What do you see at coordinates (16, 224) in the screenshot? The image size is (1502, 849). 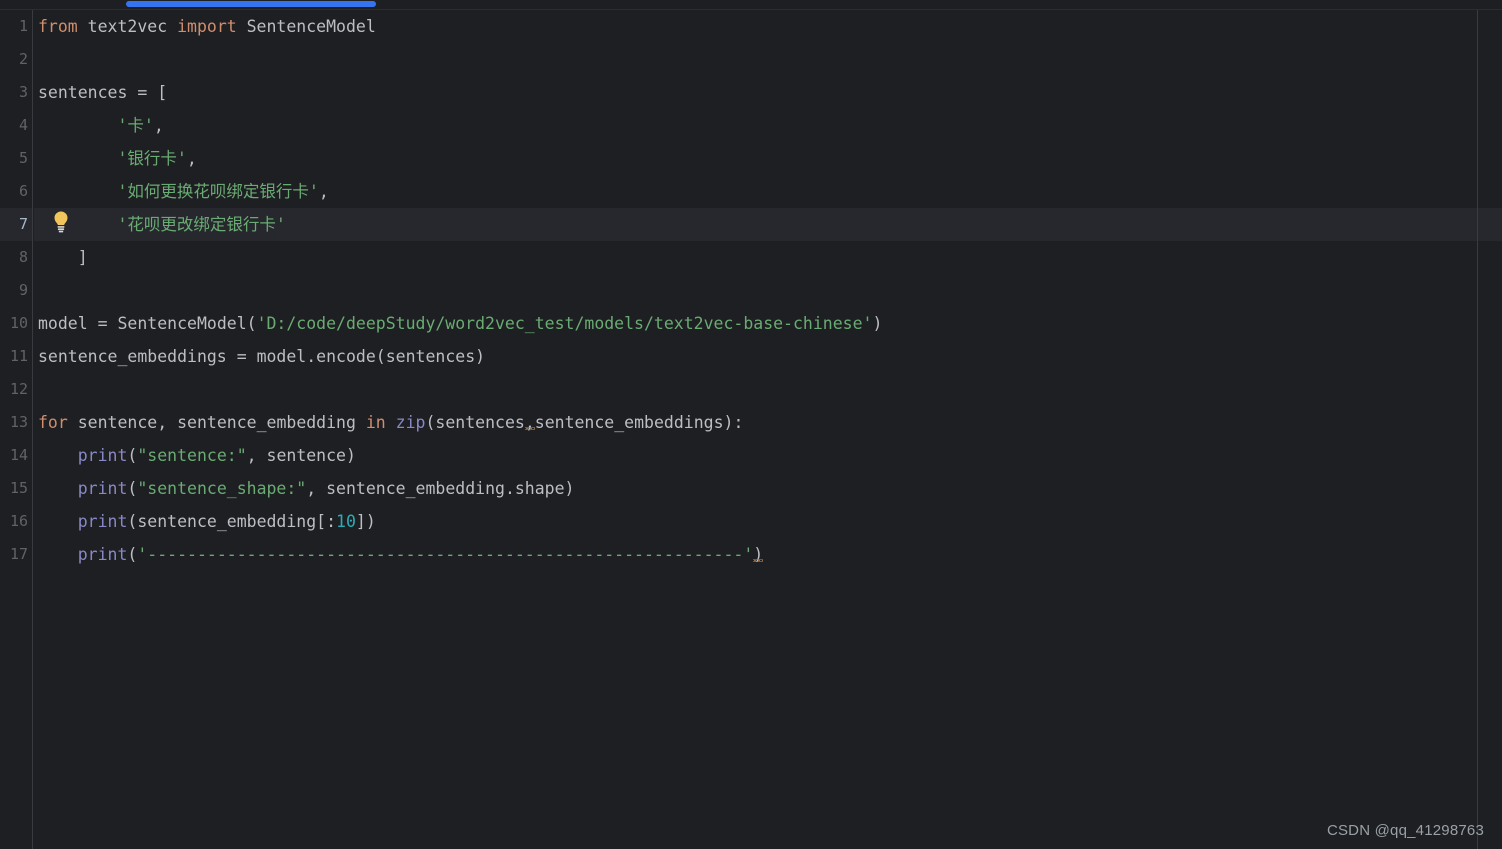 I see `gutter-line-7: 7` at bounding box center [16, 224].